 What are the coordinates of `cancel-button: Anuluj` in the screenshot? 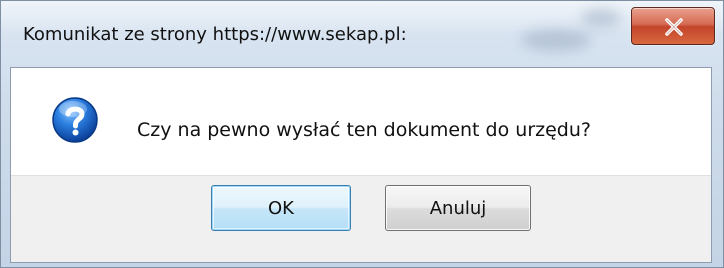 It's located at (458, 208).